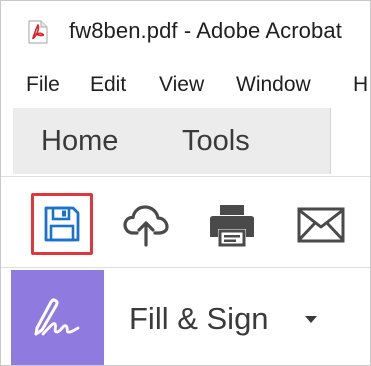 This screenshot has width=371, height=366. Describe the element at coordinates (108, 85) in the screenshot. I see `menu-edit: Edit` at that location.